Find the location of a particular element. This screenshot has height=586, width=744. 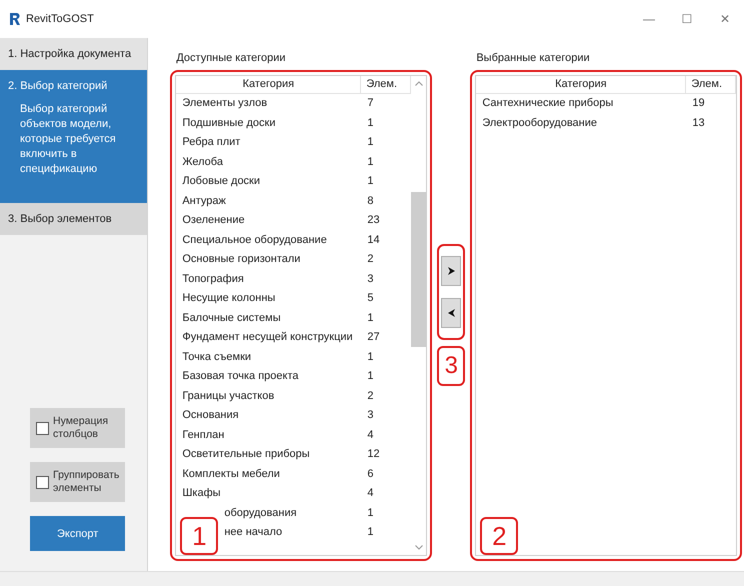

list-title: Выбранные категории is located at coordinates (533, 58).